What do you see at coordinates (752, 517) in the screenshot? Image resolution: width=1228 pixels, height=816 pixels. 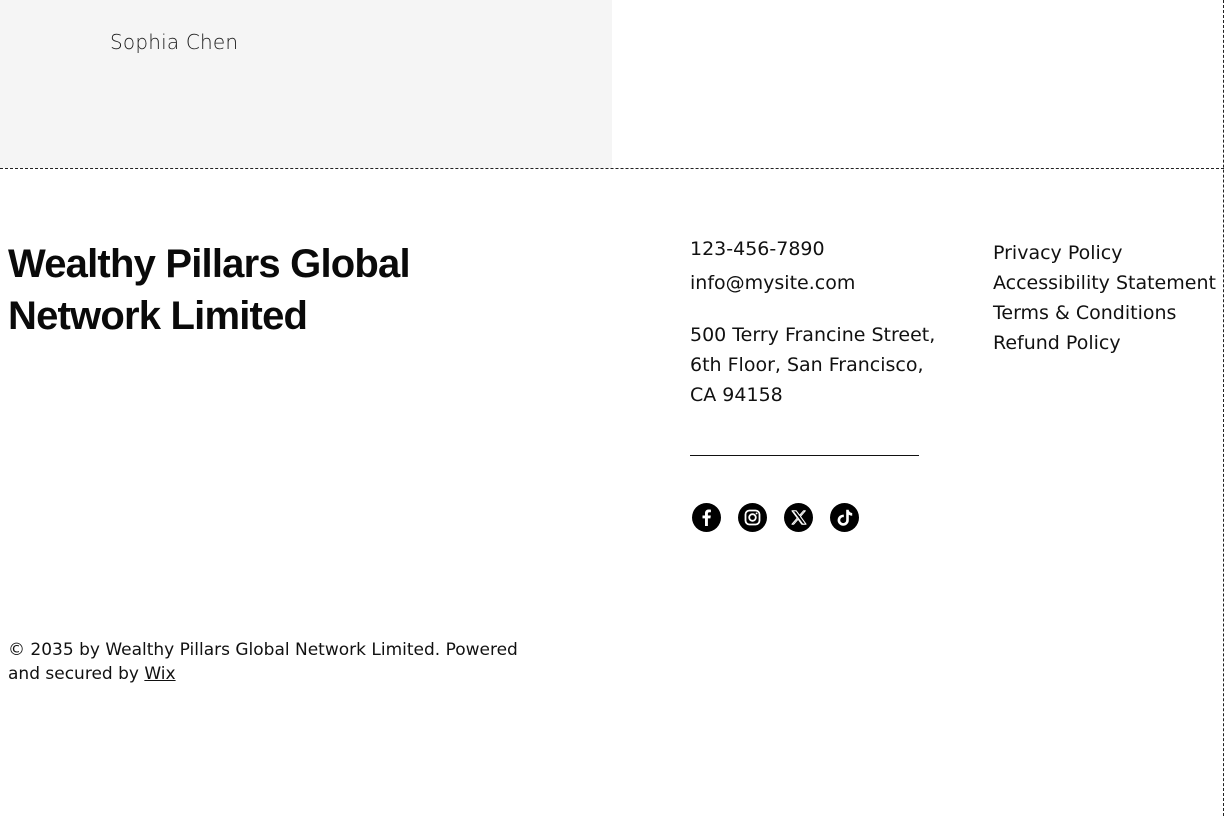 I see `instagram-icon` at bounding box center [752, 517].